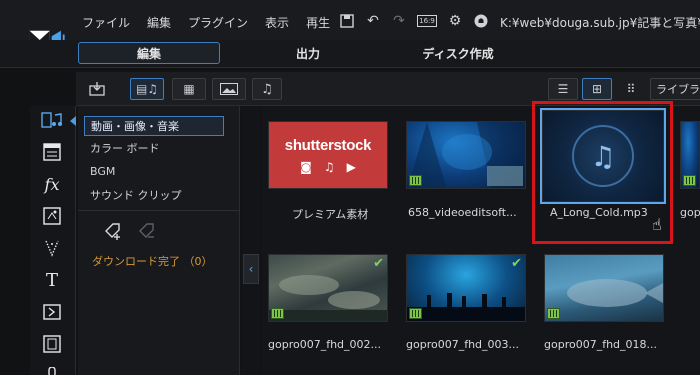  What do you see at coordinates (328, 155) in the screenshot?
I see `media-thumb-premium: shutterstock ◙ ♫ ▶` at bounding box center [328, 155].